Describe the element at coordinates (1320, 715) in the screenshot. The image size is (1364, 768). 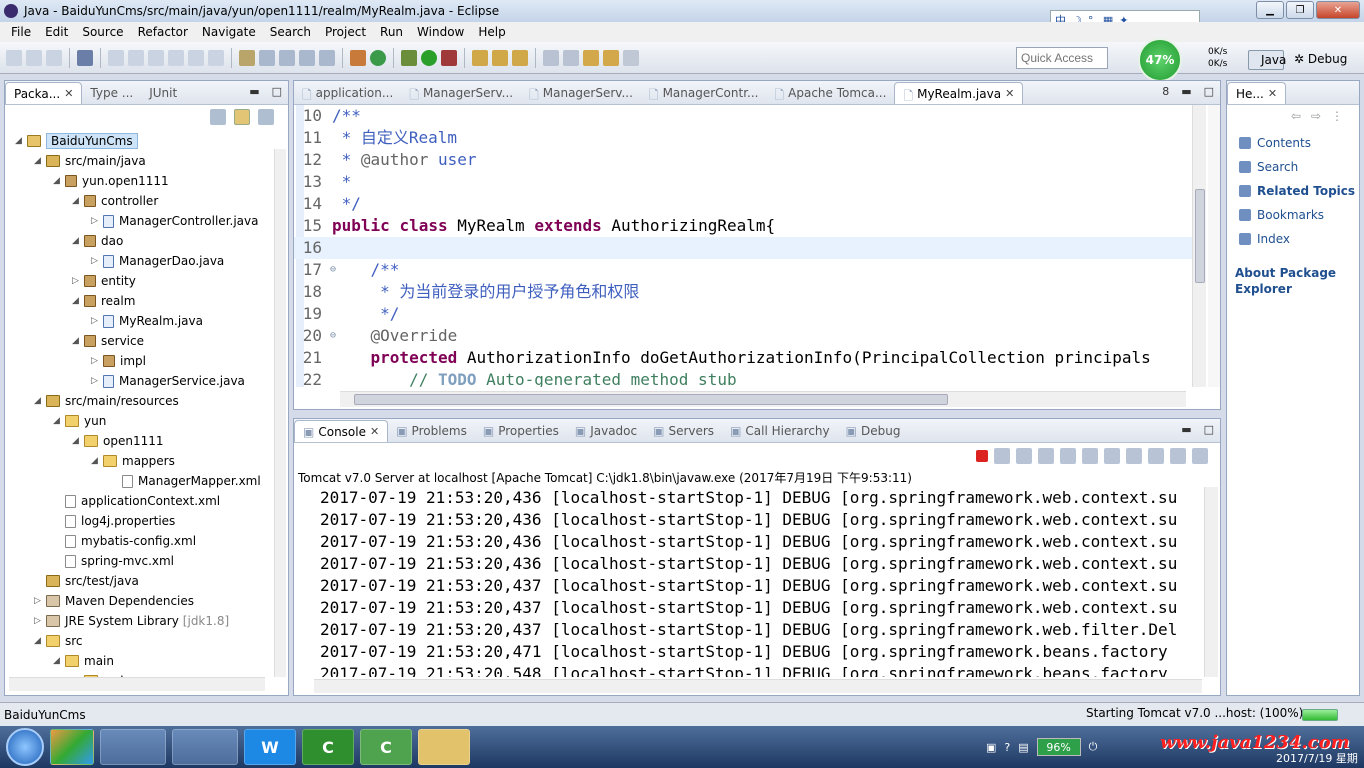
I see `progress-bar` at that location.